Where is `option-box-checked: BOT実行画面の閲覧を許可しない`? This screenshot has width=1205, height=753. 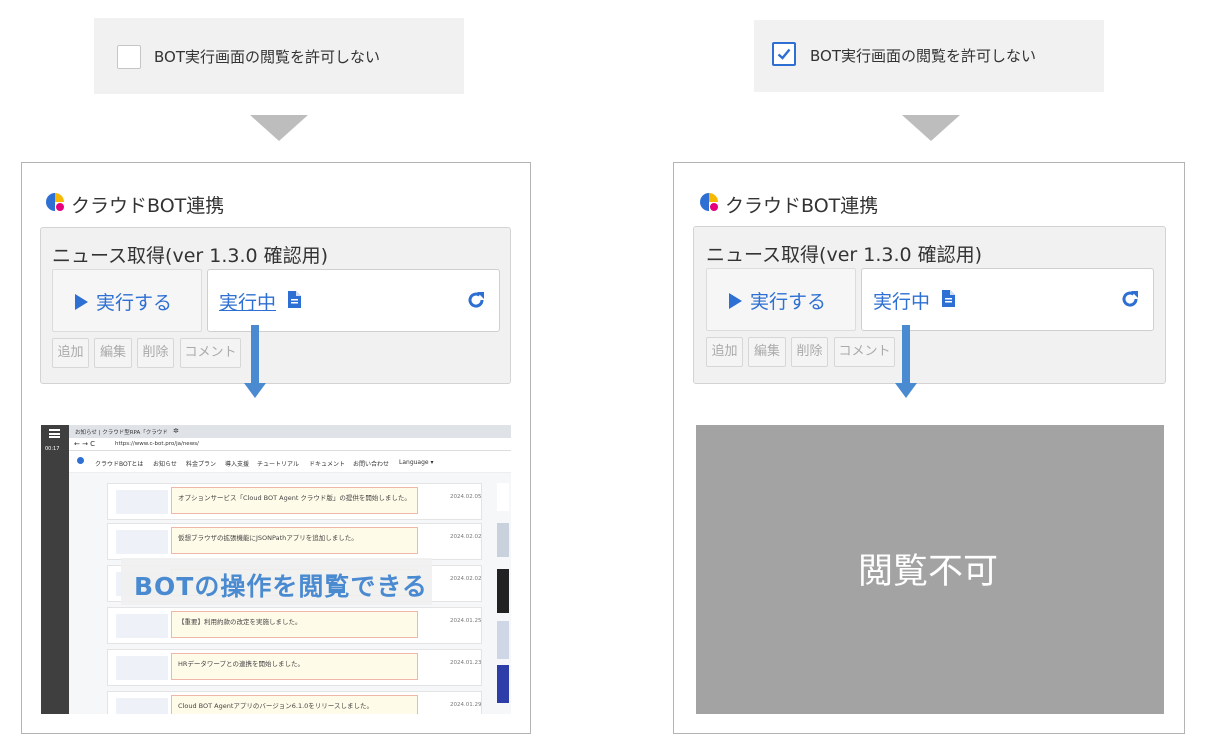 option-box-checked: BOT実行画面の閲覧を許可しない is located at coordinates (929, 56).